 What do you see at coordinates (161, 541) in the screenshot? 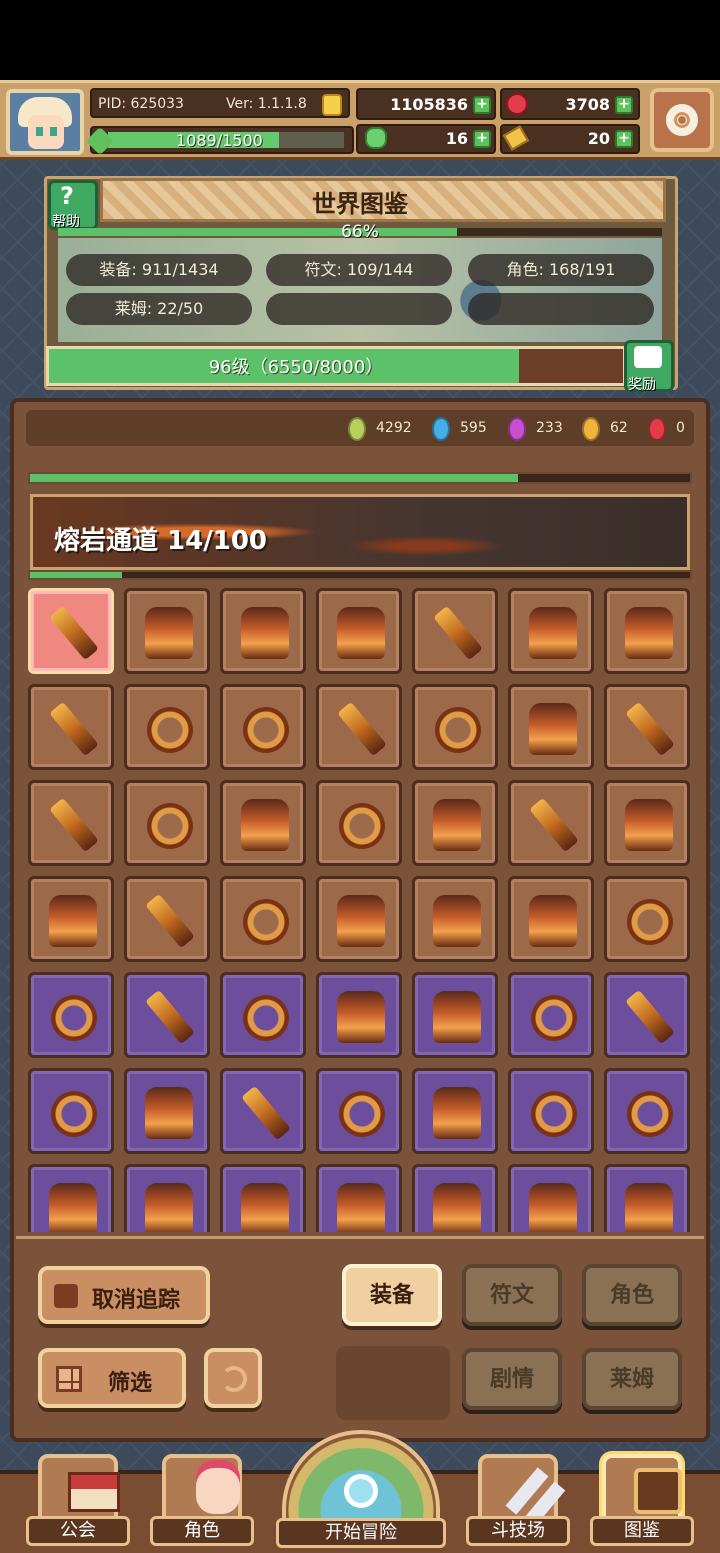
I see `zone-title: 熔岩通道 14/100` at bounding box center [161, 541].